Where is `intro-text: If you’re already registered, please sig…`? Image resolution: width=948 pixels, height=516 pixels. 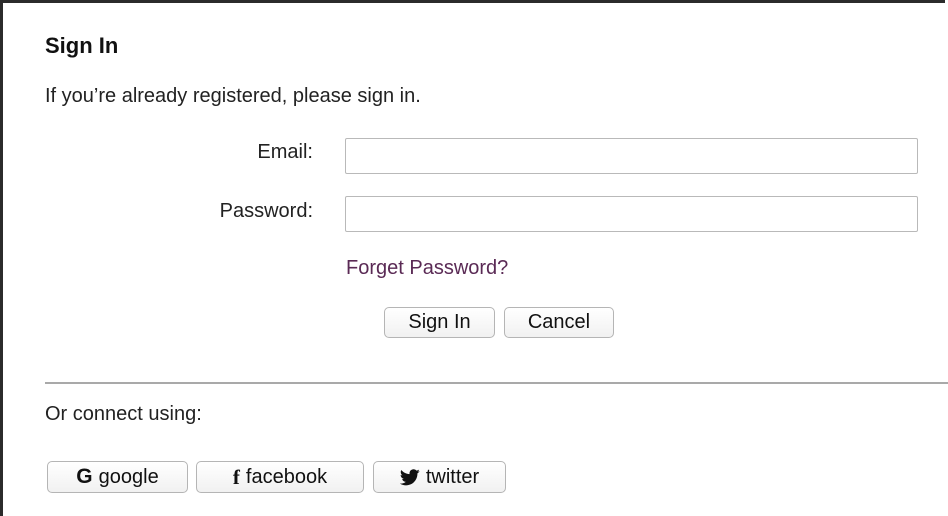
intro-text: If you’re already registered, please sig… is located at coordinates (233, 96).